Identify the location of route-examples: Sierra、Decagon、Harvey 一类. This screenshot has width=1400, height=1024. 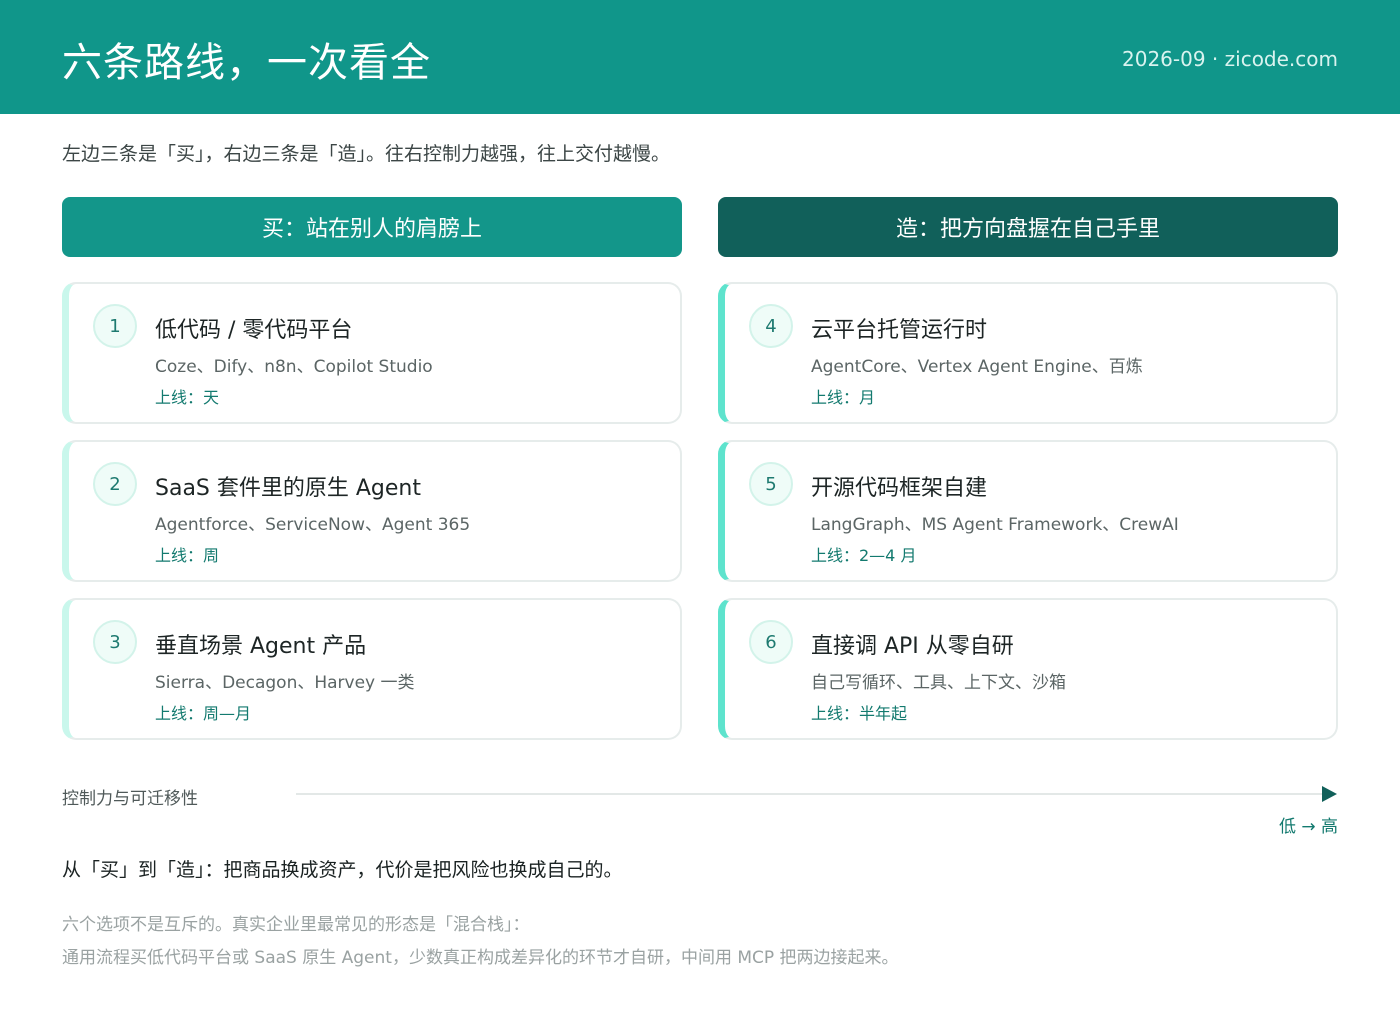
(285, 683).